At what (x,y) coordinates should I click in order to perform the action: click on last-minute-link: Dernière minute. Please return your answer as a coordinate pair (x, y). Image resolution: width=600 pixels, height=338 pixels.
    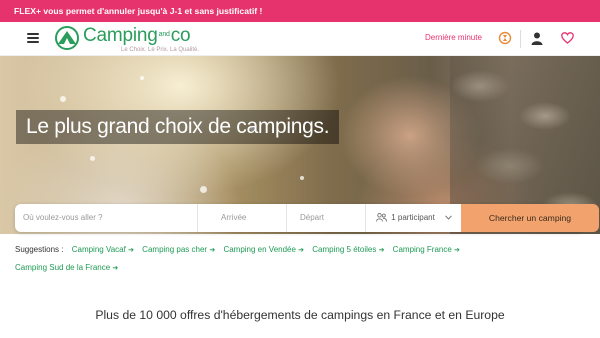
    Looking at the image, I should click on (453, 37).